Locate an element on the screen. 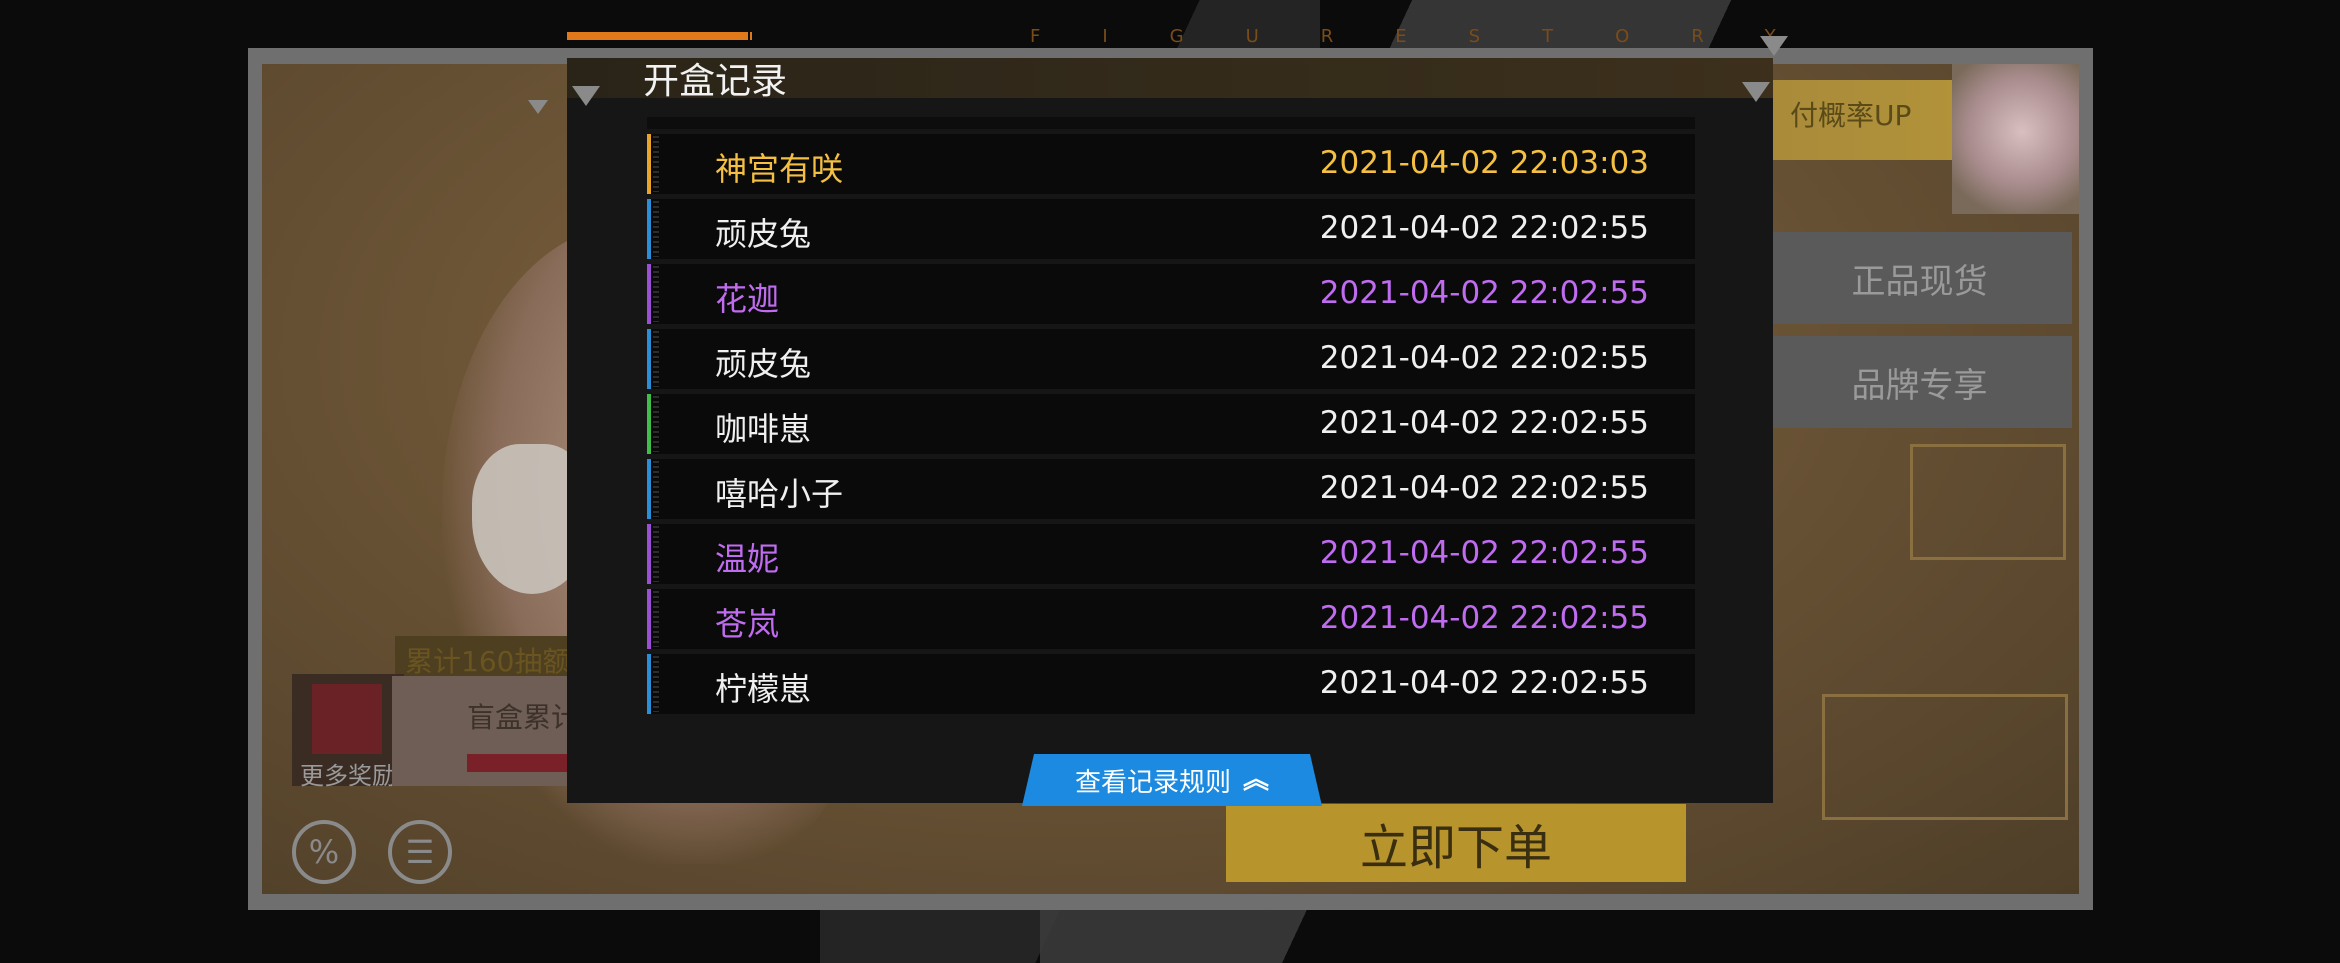 Image resolution: width=2340 pixels, height=963 pixels. record-row: 咖啡崽 2021-04-02 22:02:55 is located at coordinates (1171, 424).